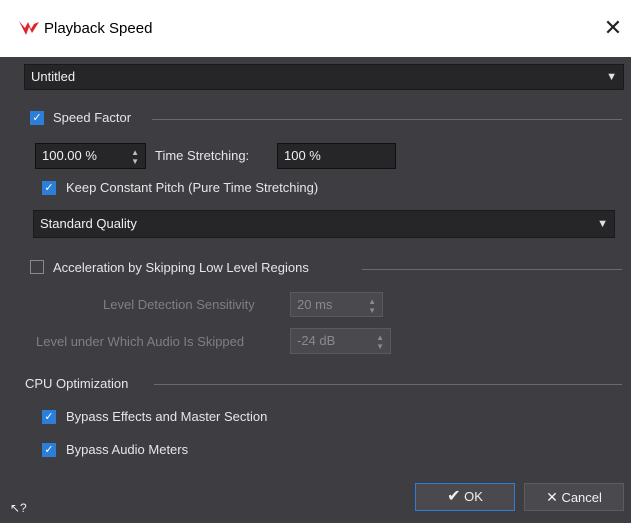  What do you see at coordinates (98, 28) in the screenshot?
I see `window-title: Playback Speed` at bounding box center [98, 28].